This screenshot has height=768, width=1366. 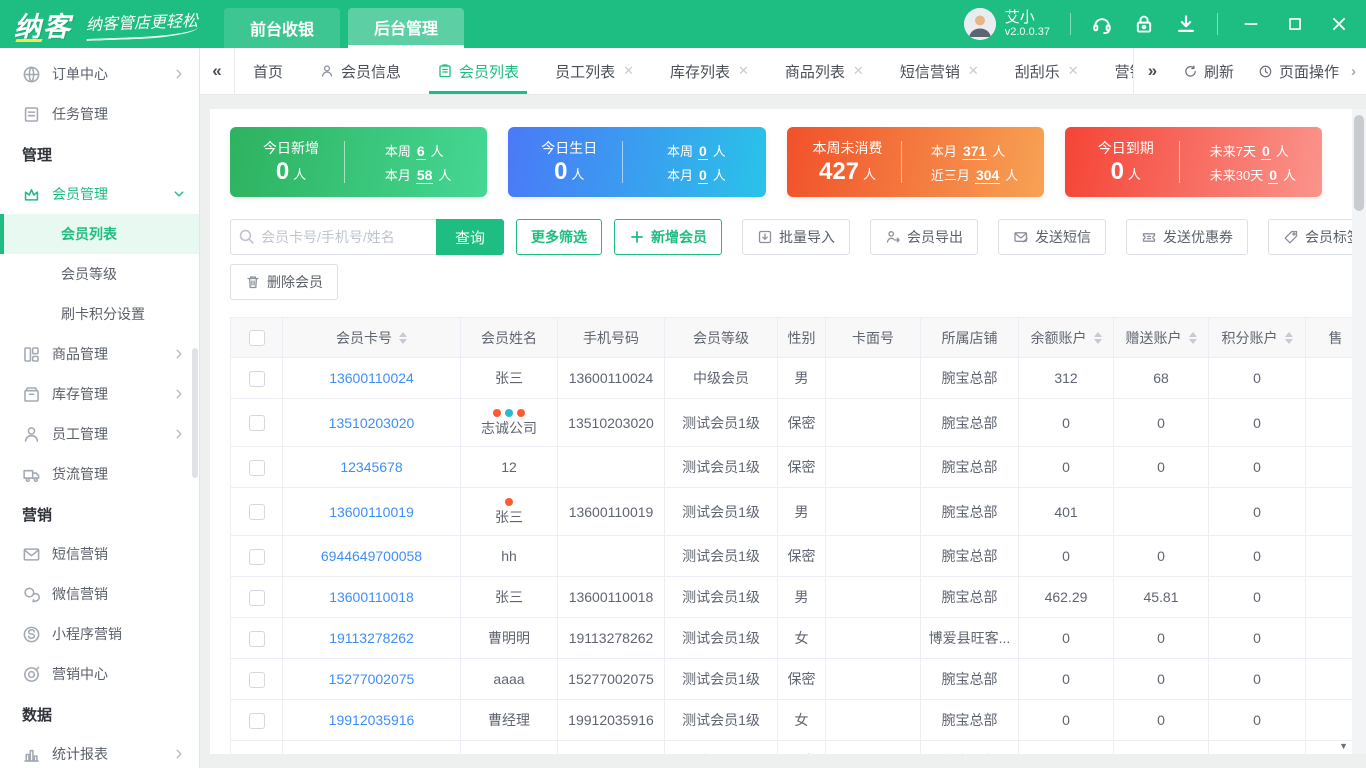 What do you see at coordinates (99, 354) in the screenshot?
I see `sidebar-item-商品管理: 商品管理` at bounding box center [99, 354].